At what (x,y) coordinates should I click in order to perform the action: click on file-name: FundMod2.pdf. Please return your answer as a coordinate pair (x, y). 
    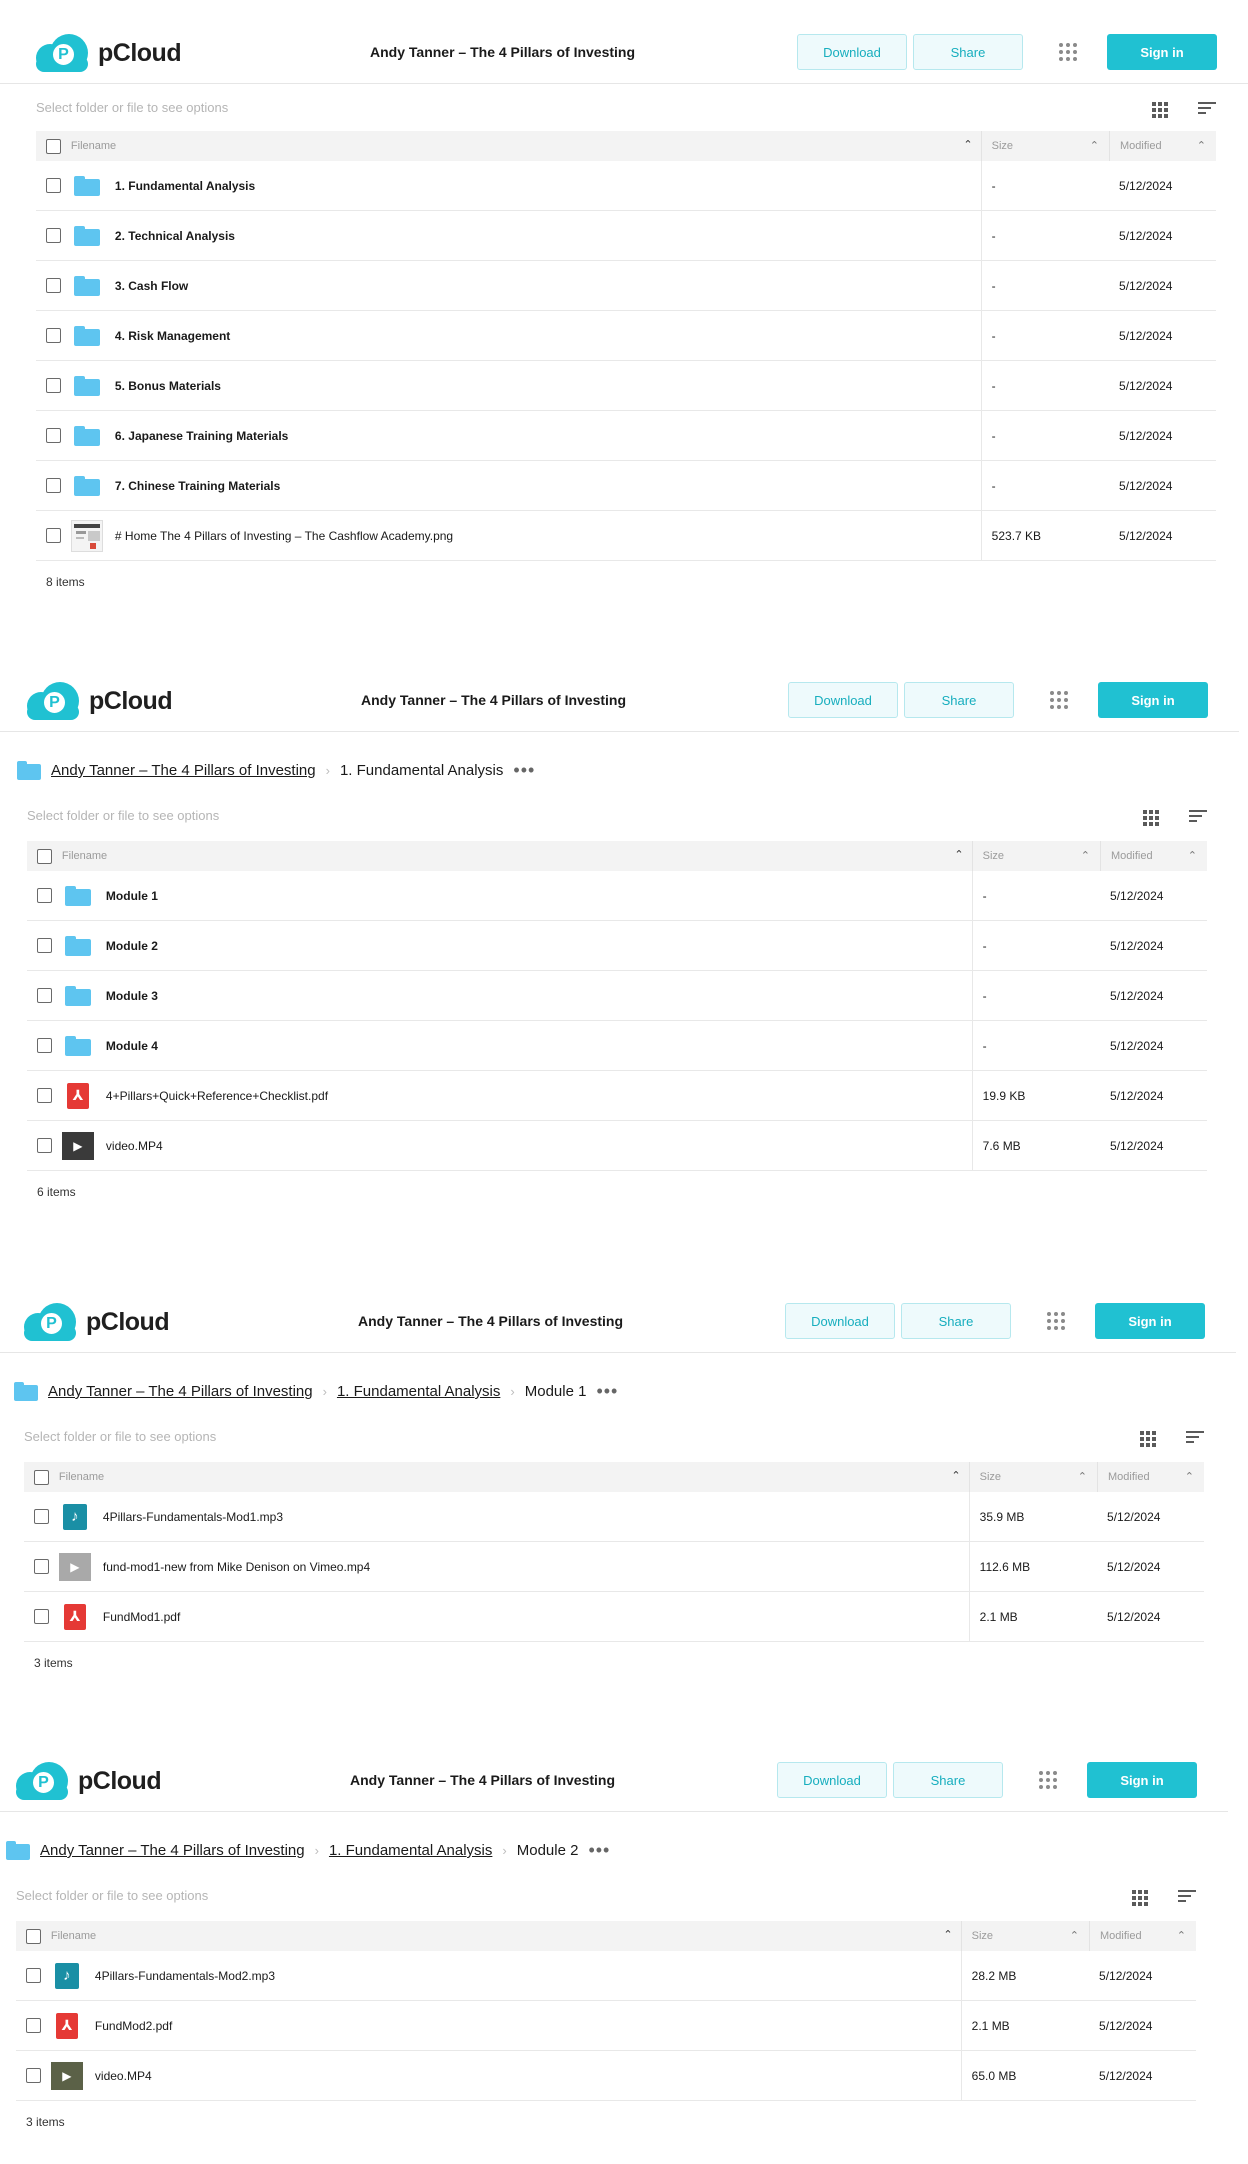
    Looking at the image, I should click on (133, 2026).